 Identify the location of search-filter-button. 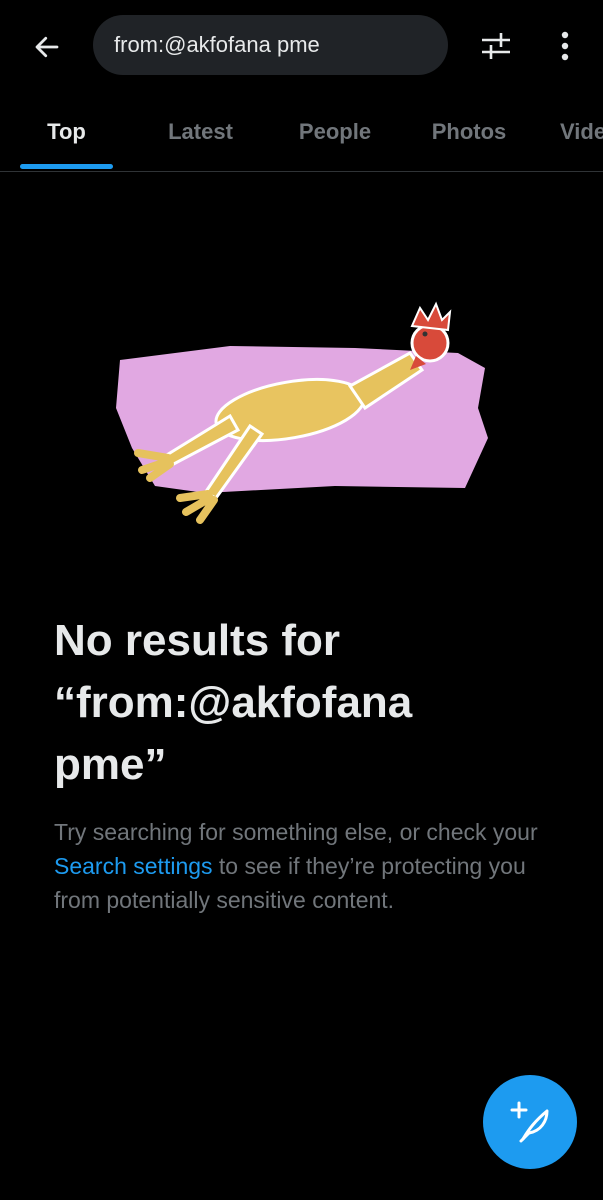
(496, 46).